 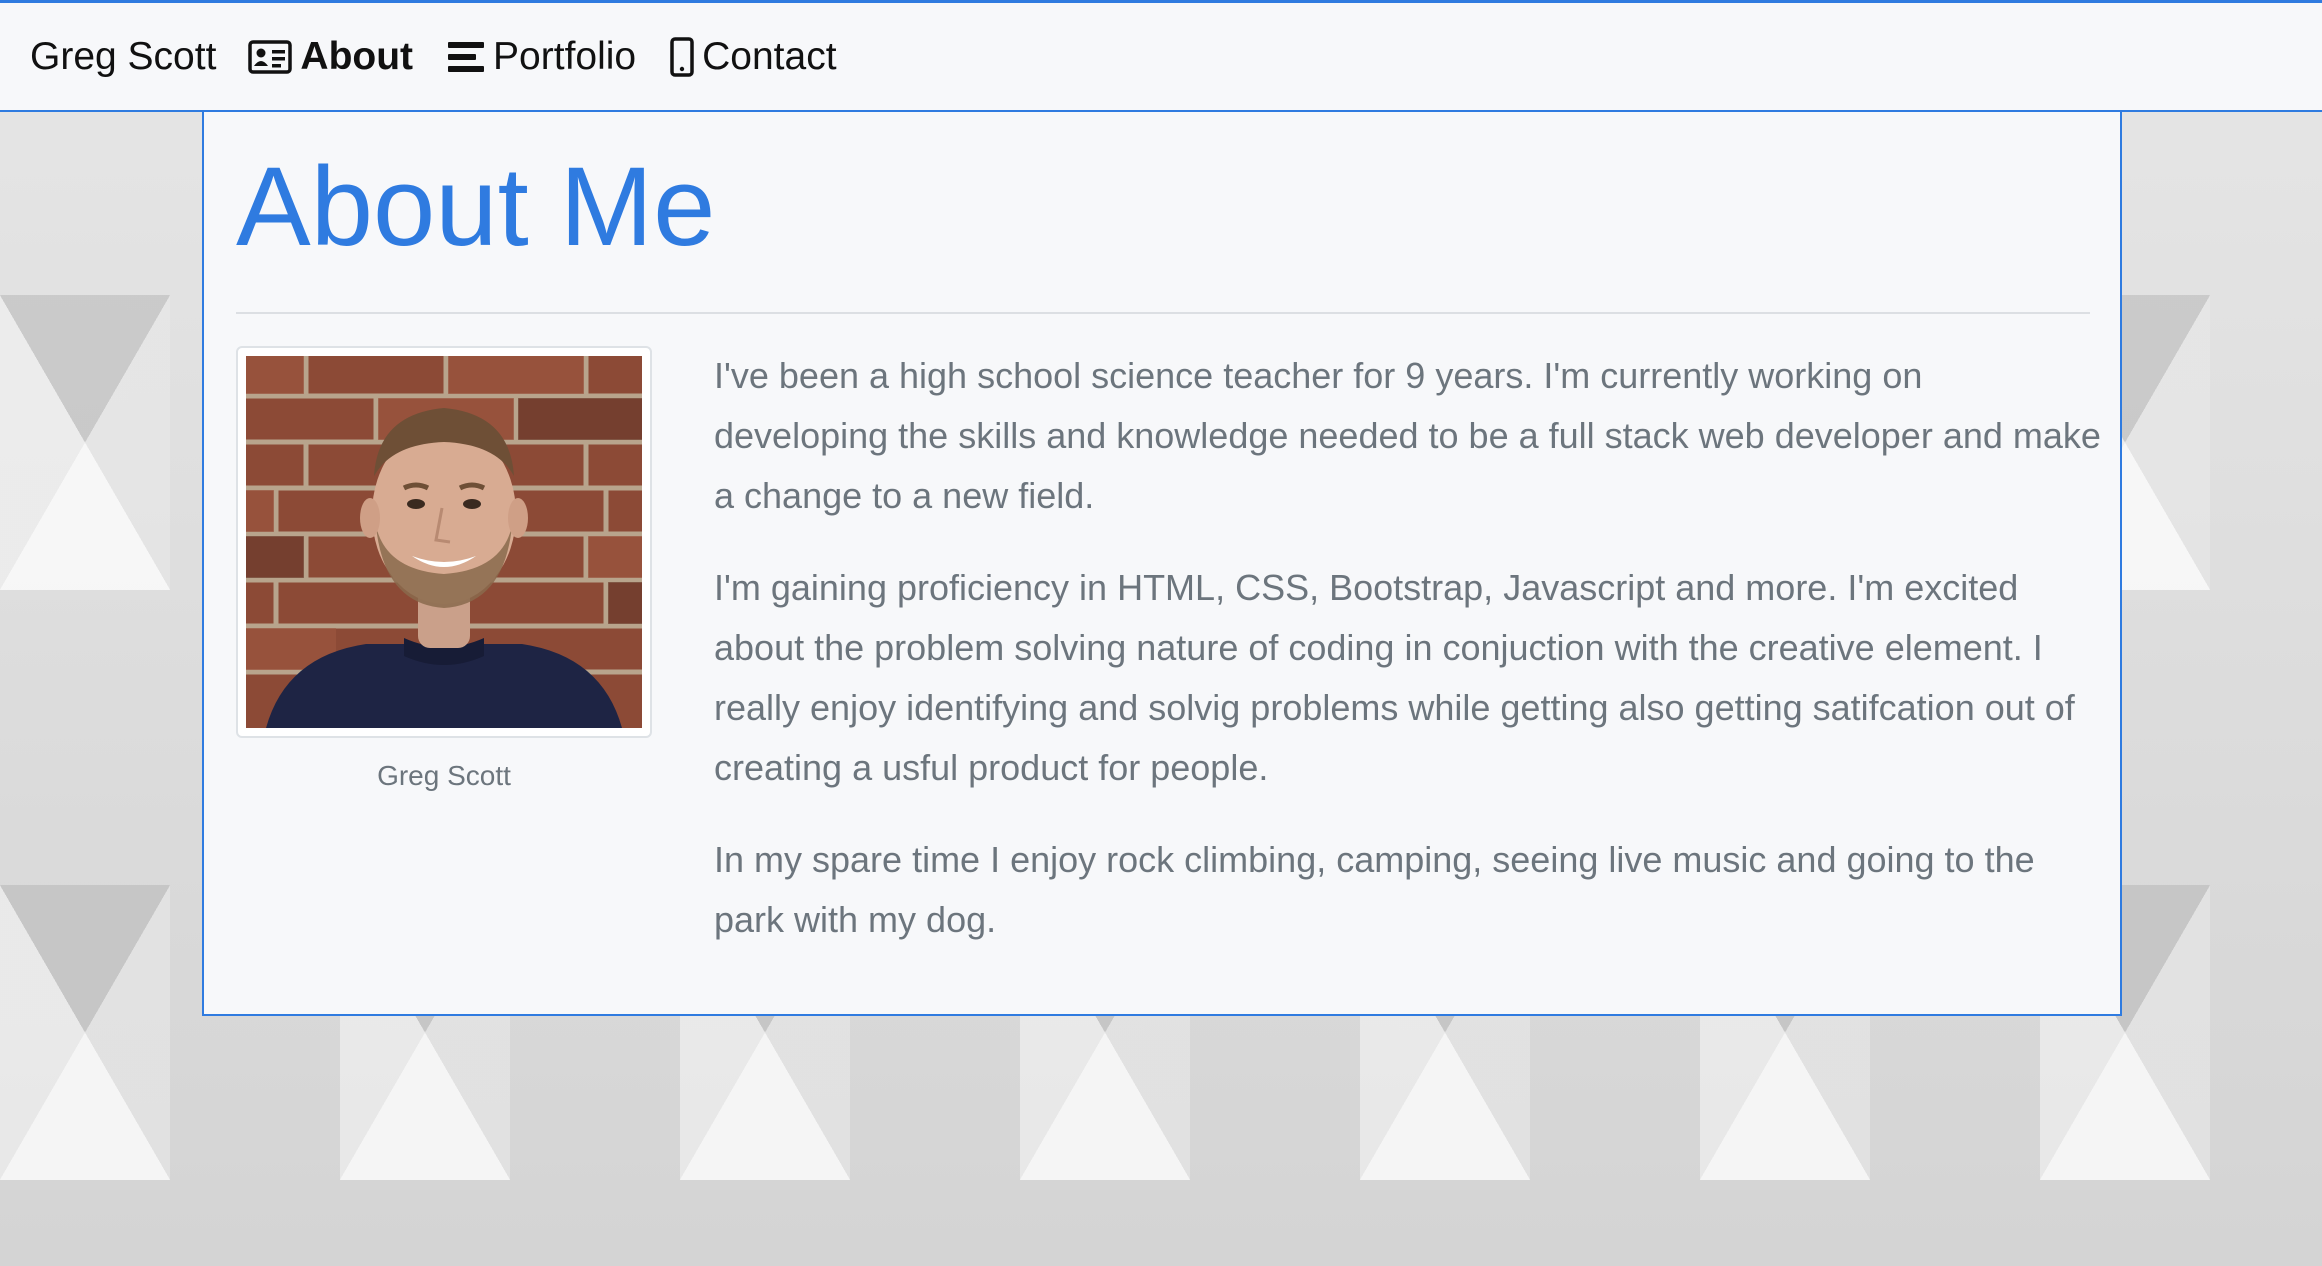 I want to click on page-title: About Me, so click(x=476, y=206).